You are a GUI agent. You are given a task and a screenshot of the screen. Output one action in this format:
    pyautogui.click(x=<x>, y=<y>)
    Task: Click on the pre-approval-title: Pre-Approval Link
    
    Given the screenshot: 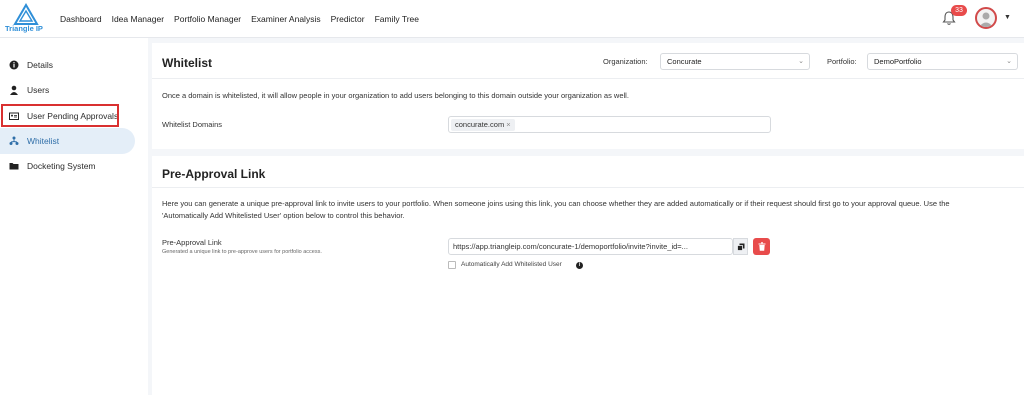 What is the action you would take?
    pyautogui.click(x=214, y=174)
    